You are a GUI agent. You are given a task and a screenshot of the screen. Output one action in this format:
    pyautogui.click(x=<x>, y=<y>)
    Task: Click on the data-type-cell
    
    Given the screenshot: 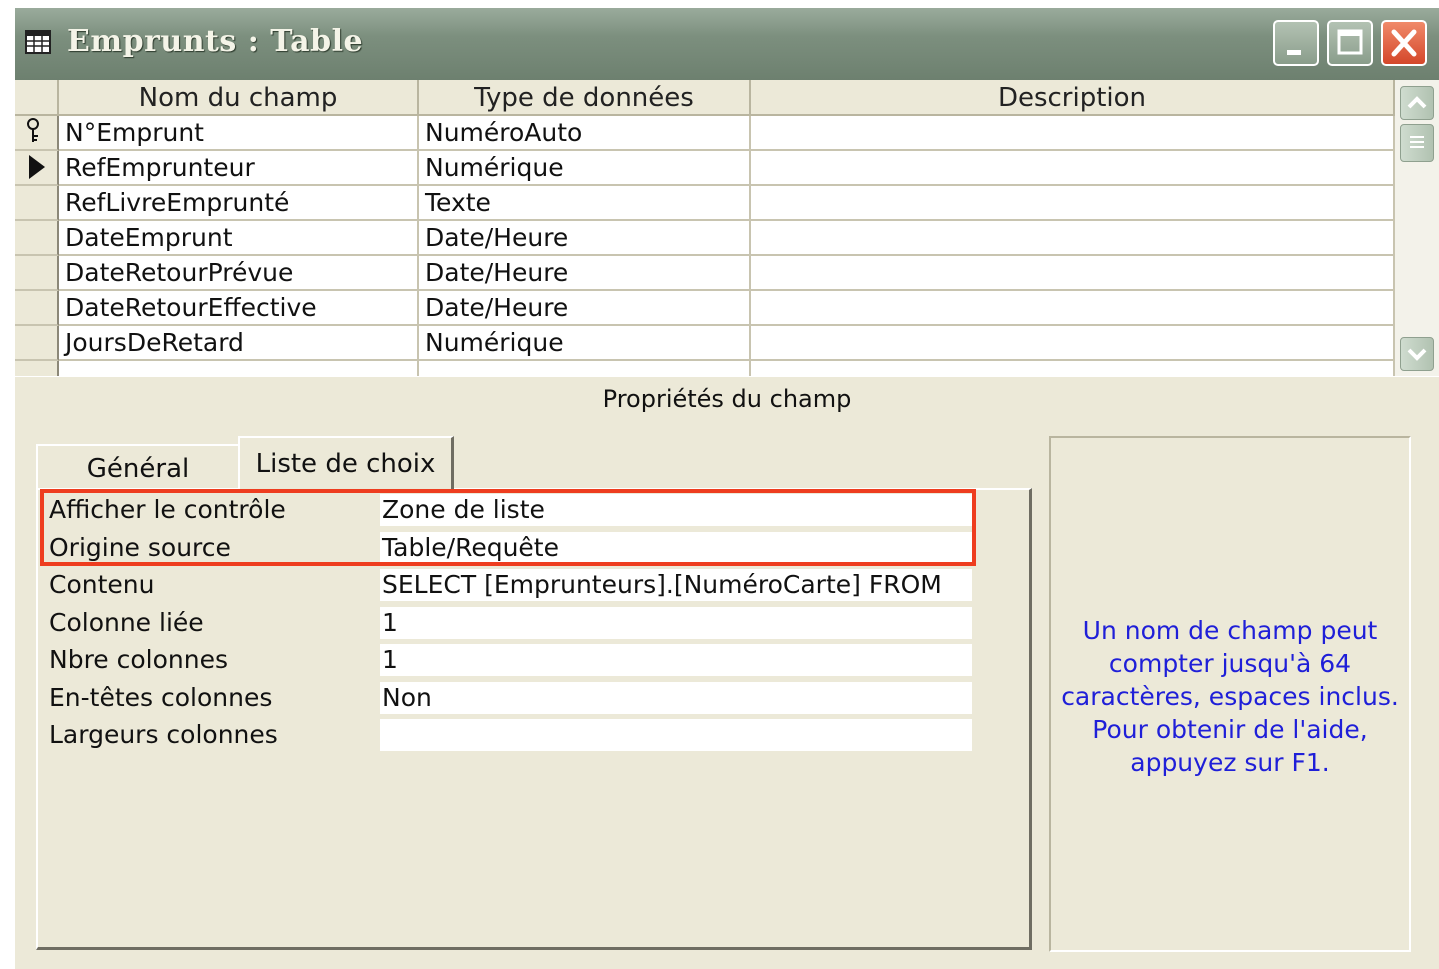 What is the action you would take?
    pyautogui.click(x=585, y=368)
    